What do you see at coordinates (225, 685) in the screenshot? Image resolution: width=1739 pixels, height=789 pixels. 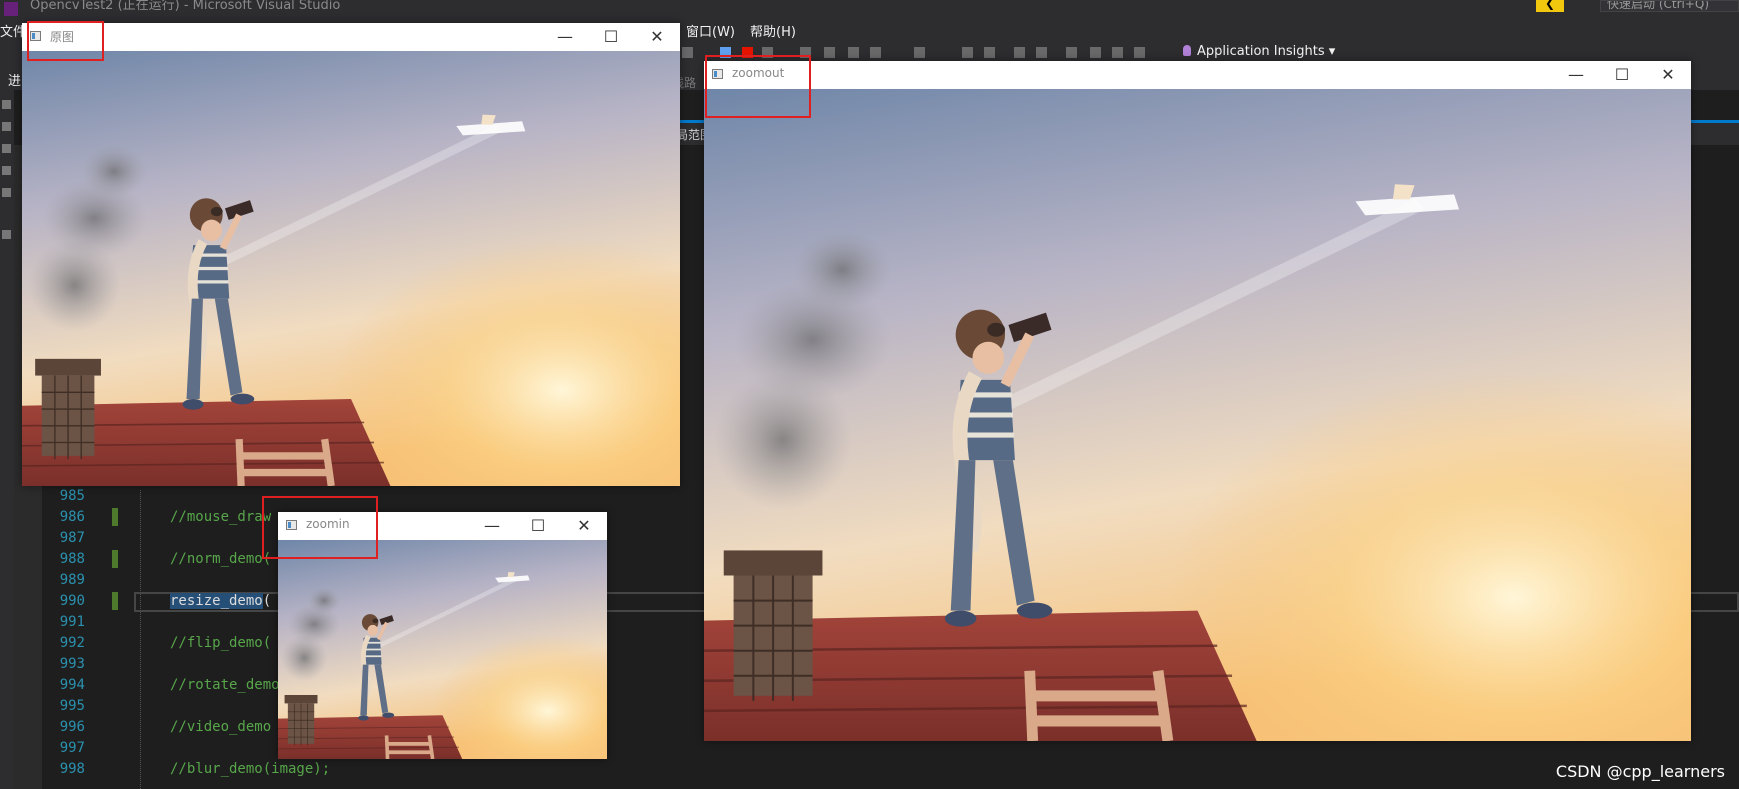 I see `code-line: //rotate_demo` at bounding box center [225, 685].